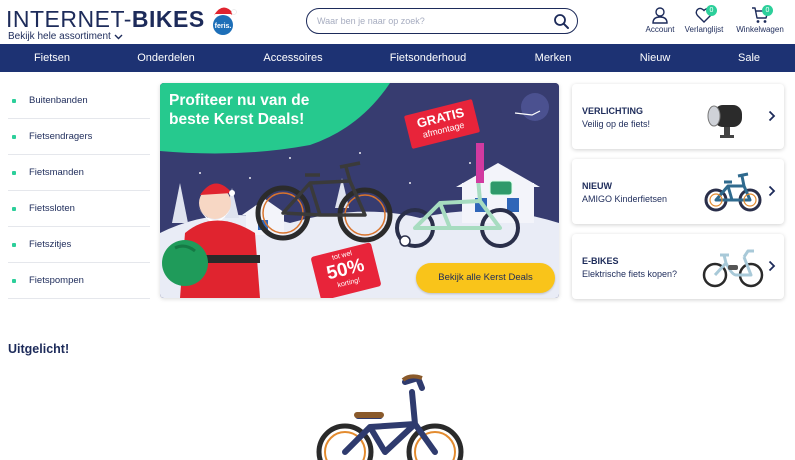  Describe the element at coordinates (56, 280) in the screenshot. I see `sidebar-item-label: Fietspompen` at that location.